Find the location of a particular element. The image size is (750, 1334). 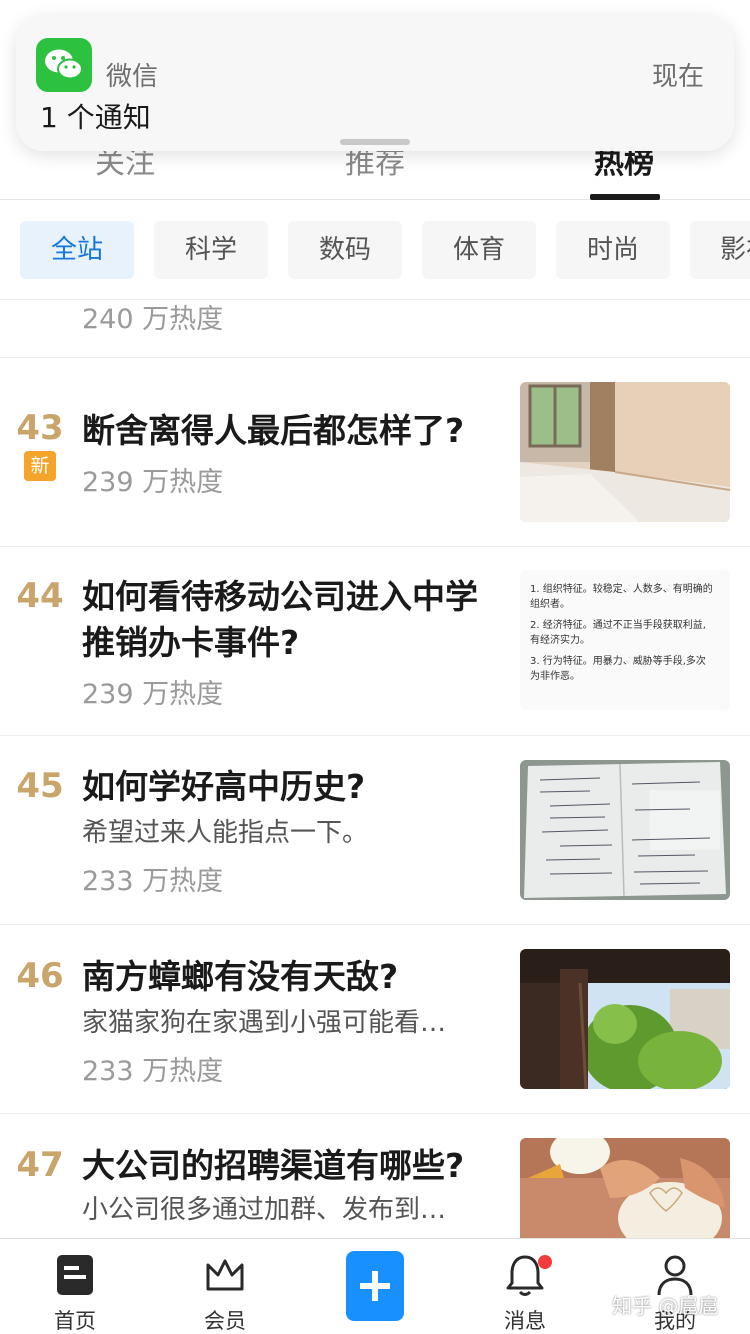

category-film: 影视 is located at coordinates (720, 250).